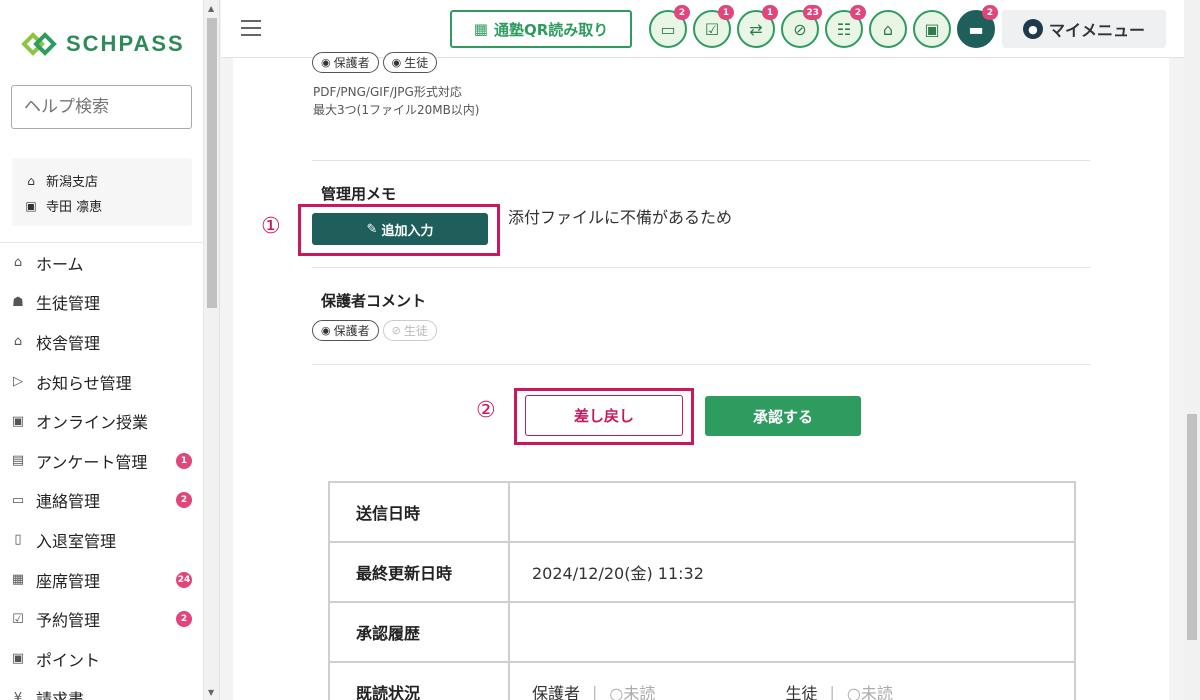  Describe the element at coordinates (387, 92) in the screenshot. I see `attachment-formats: PDF/PNG/GIF/JPG形式対応` at that location.